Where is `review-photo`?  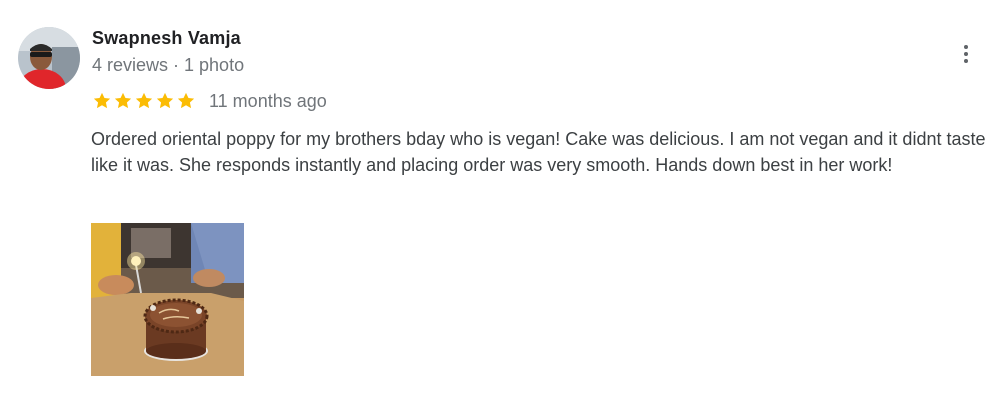 review-photo is located at coordinates (167, 299).